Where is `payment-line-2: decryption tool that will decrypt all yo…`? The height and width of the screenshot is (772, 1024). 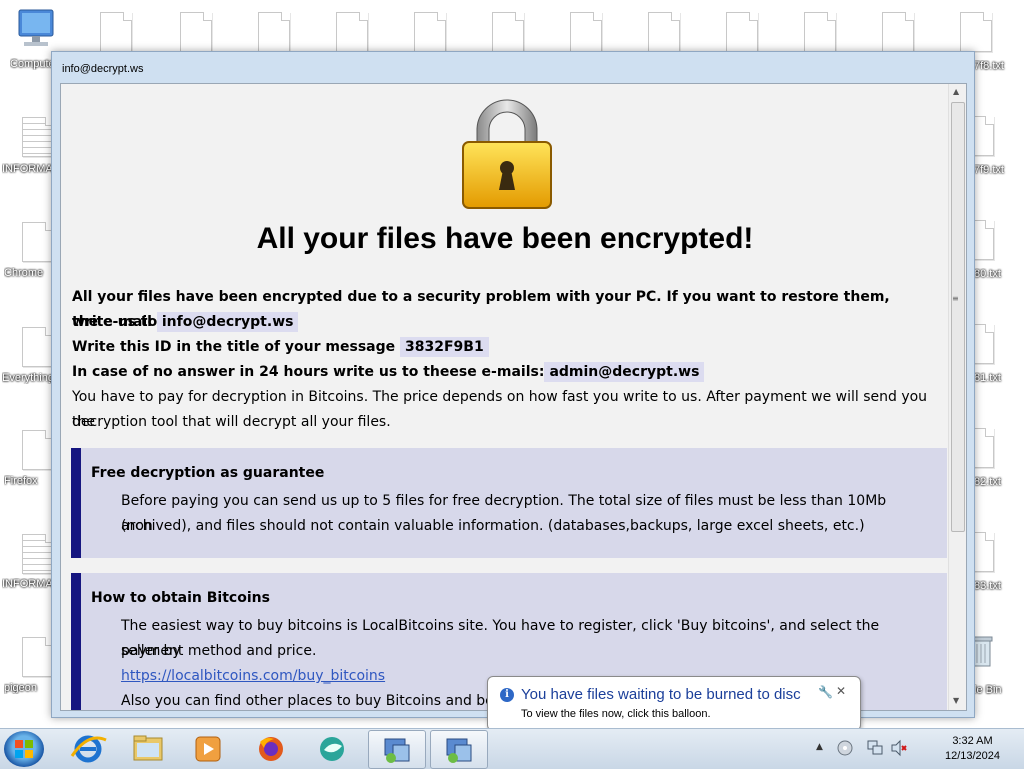
payment-line-2: decryption tool that will decrypt all yo… is located at coordinates (231, 422).